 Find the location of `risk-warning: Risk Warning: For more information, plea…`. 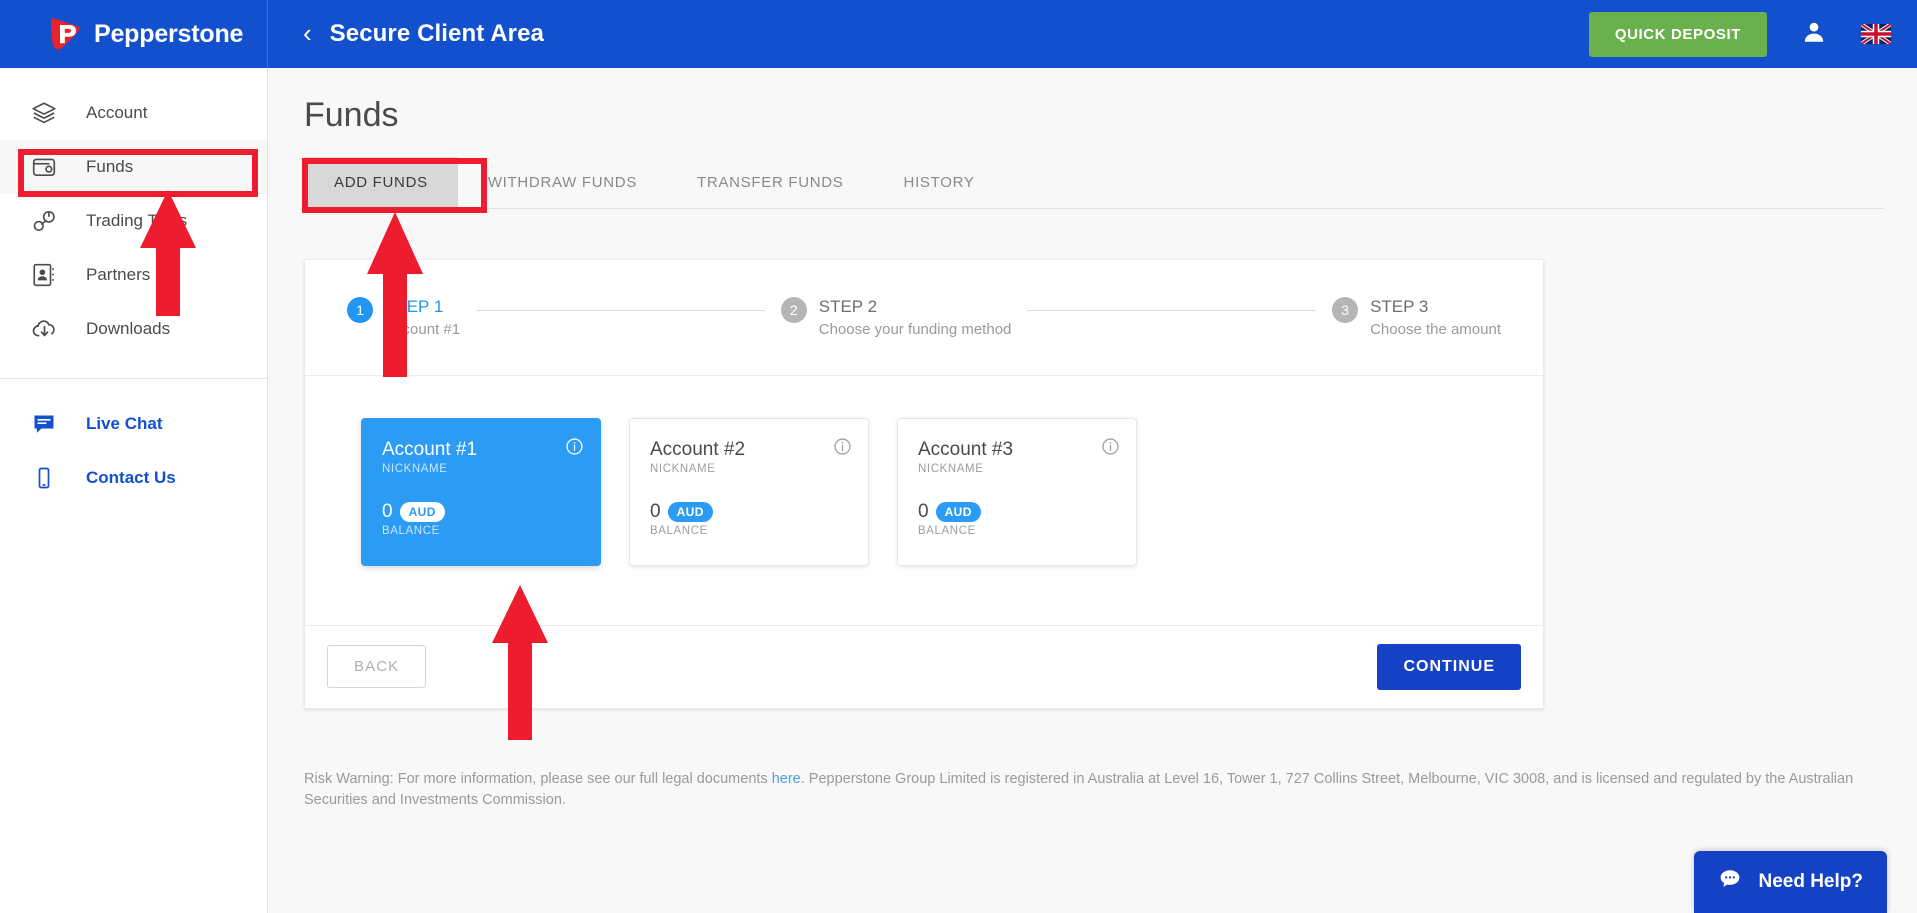

risk-warning: Risk Warning: For more information, plea… is located at coordinates (1084, 791).